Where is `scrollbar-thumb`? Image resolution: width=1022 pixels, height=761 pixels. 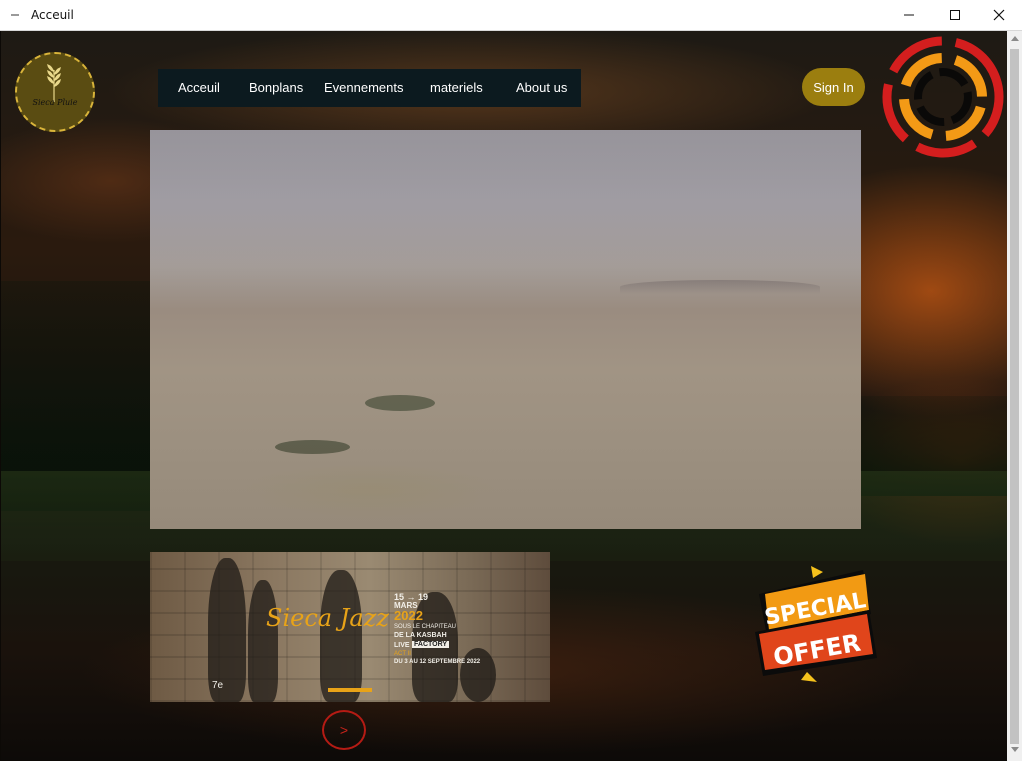
scrollbar-thumb is located at coordinates (1014, 396).